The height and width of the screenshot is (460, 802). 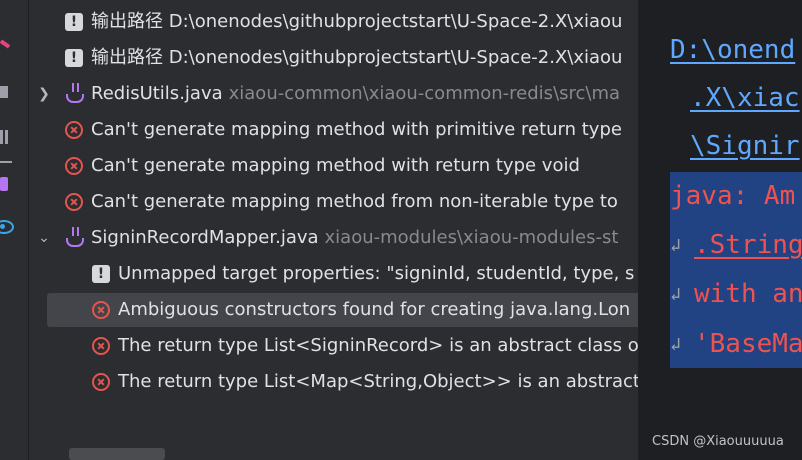 What do you see at coordinates (157, 93) in the screenshot?
I see `file-name: RedisUtils.java` at bounding box center [157, 93].